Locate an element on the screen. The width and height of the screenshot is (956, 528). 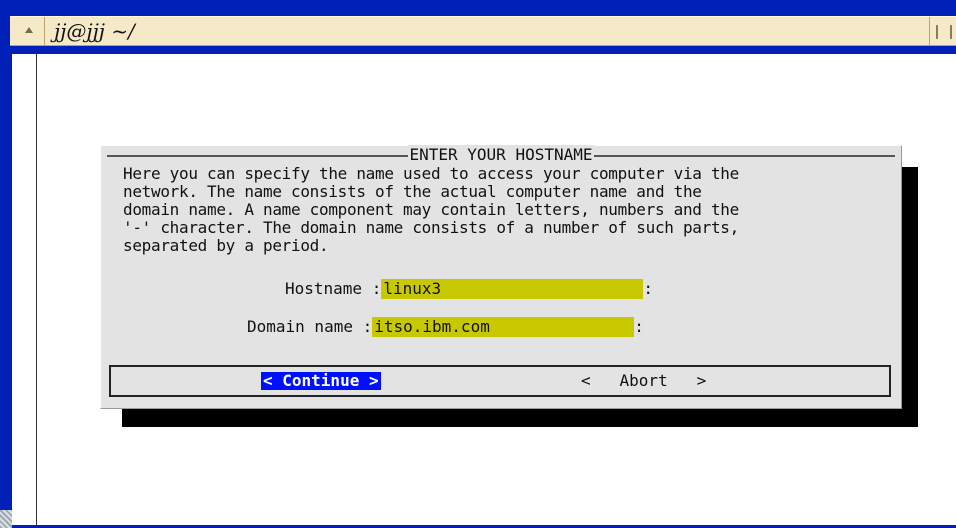
button-panel: < Continue > < Abort > is located at coordinates (500, 381).